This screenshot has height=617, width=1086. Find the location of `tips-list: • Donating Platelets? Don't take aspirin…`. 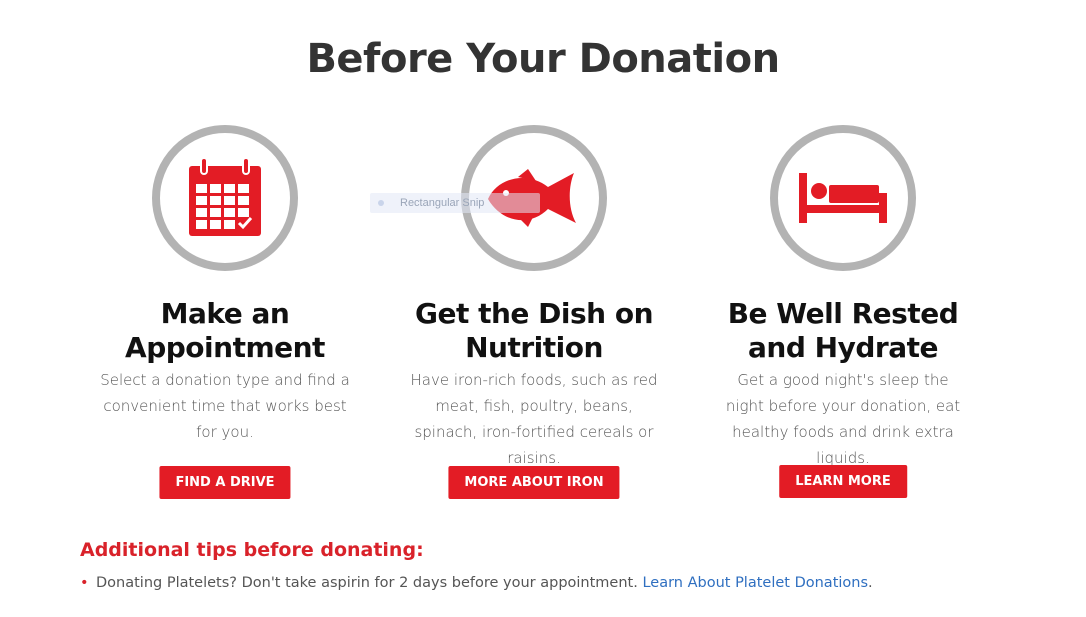

tips-list: • Donating Platelets? Don't take aspirin… is located at coordinates (476, 583).